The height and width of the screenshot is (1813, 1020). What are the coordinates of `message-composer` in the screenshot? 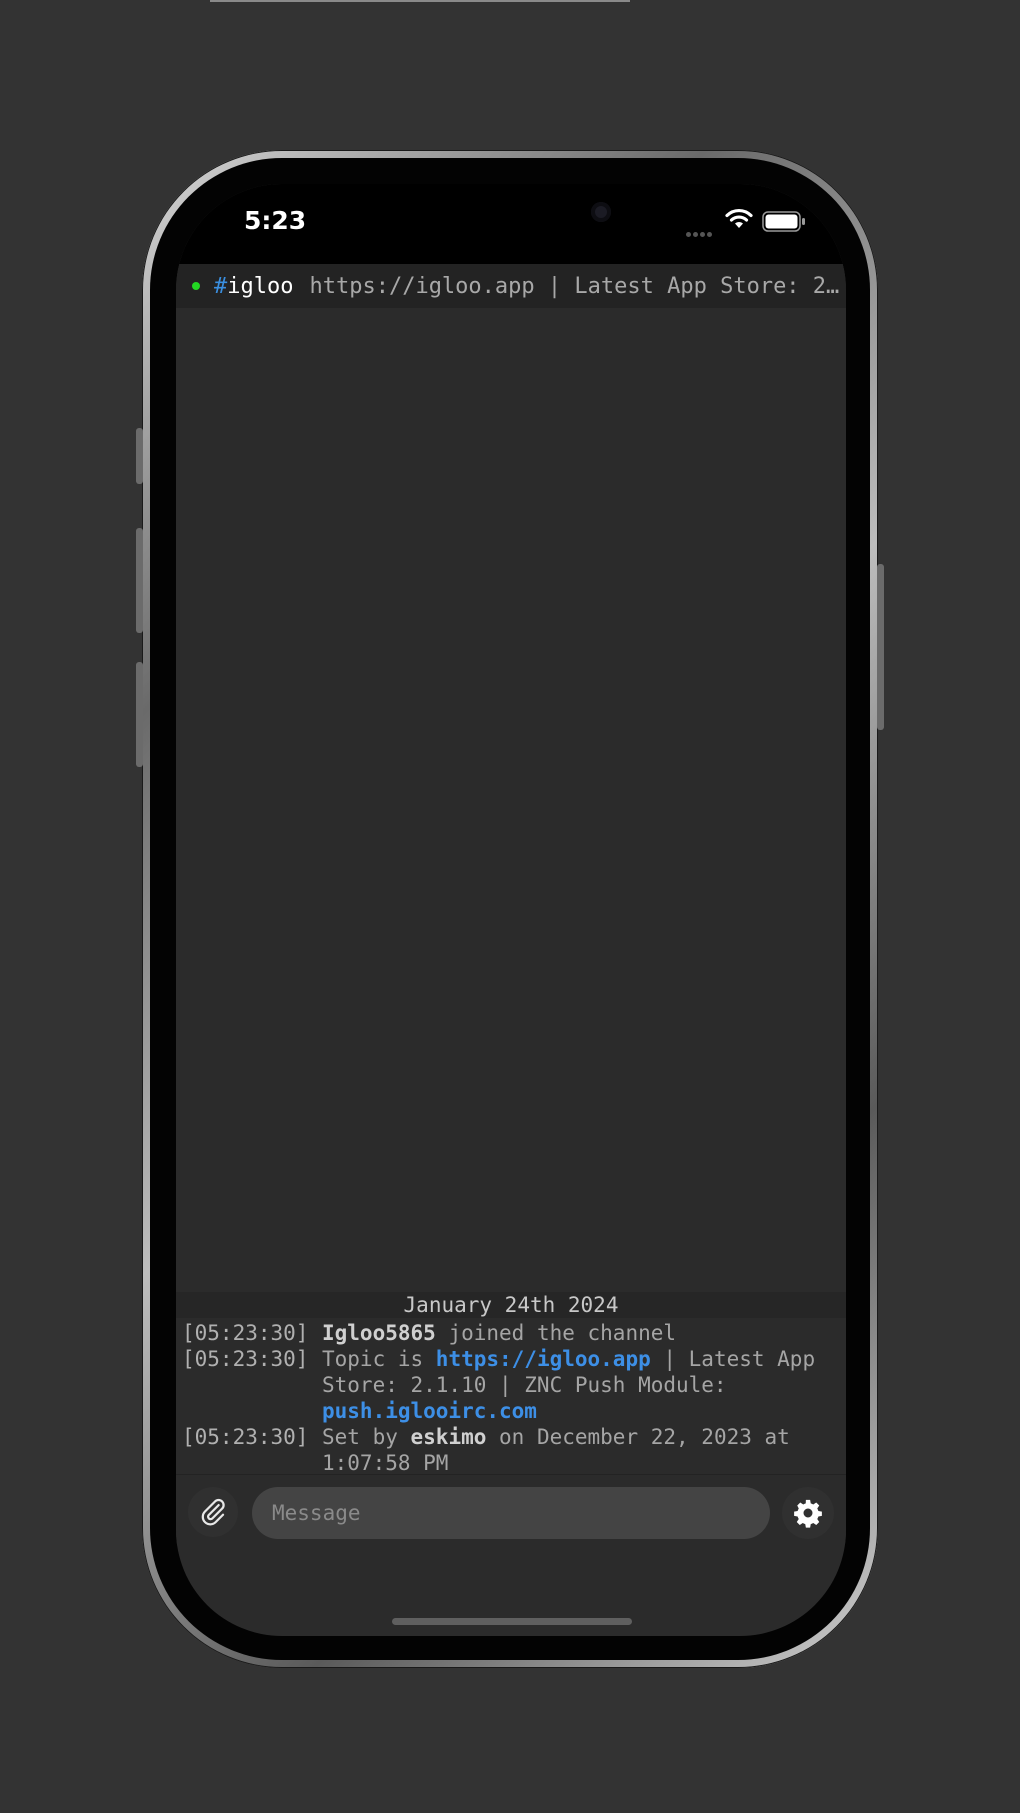 It's located at (511, 1509).